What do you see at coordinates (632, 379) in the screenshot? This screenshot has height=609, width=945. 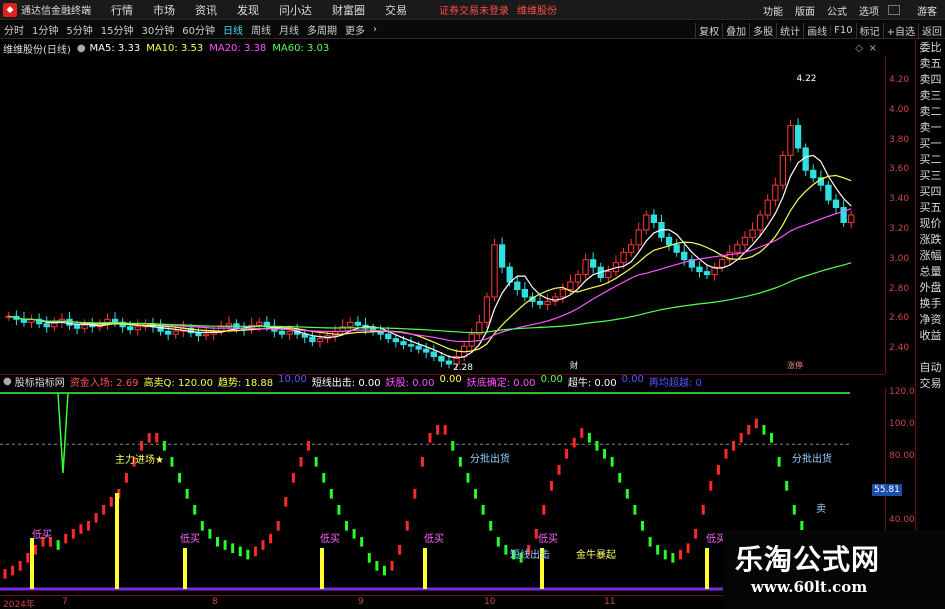 I see `indicator-value-10: 0.00` at bounding box center [632, 379].